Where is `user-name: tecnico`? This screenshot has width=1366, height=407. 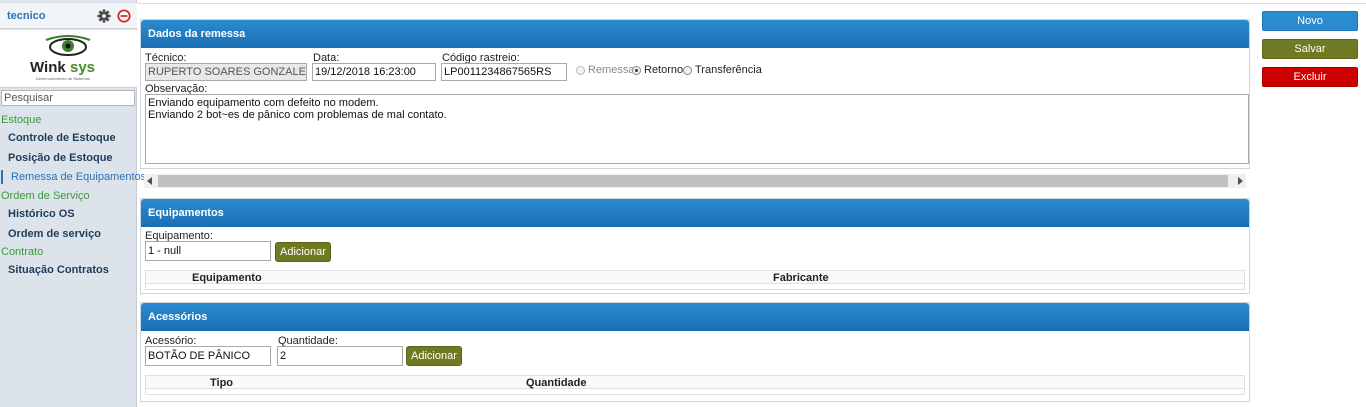 user-name: tecnico is located at coordinates (26, 16).